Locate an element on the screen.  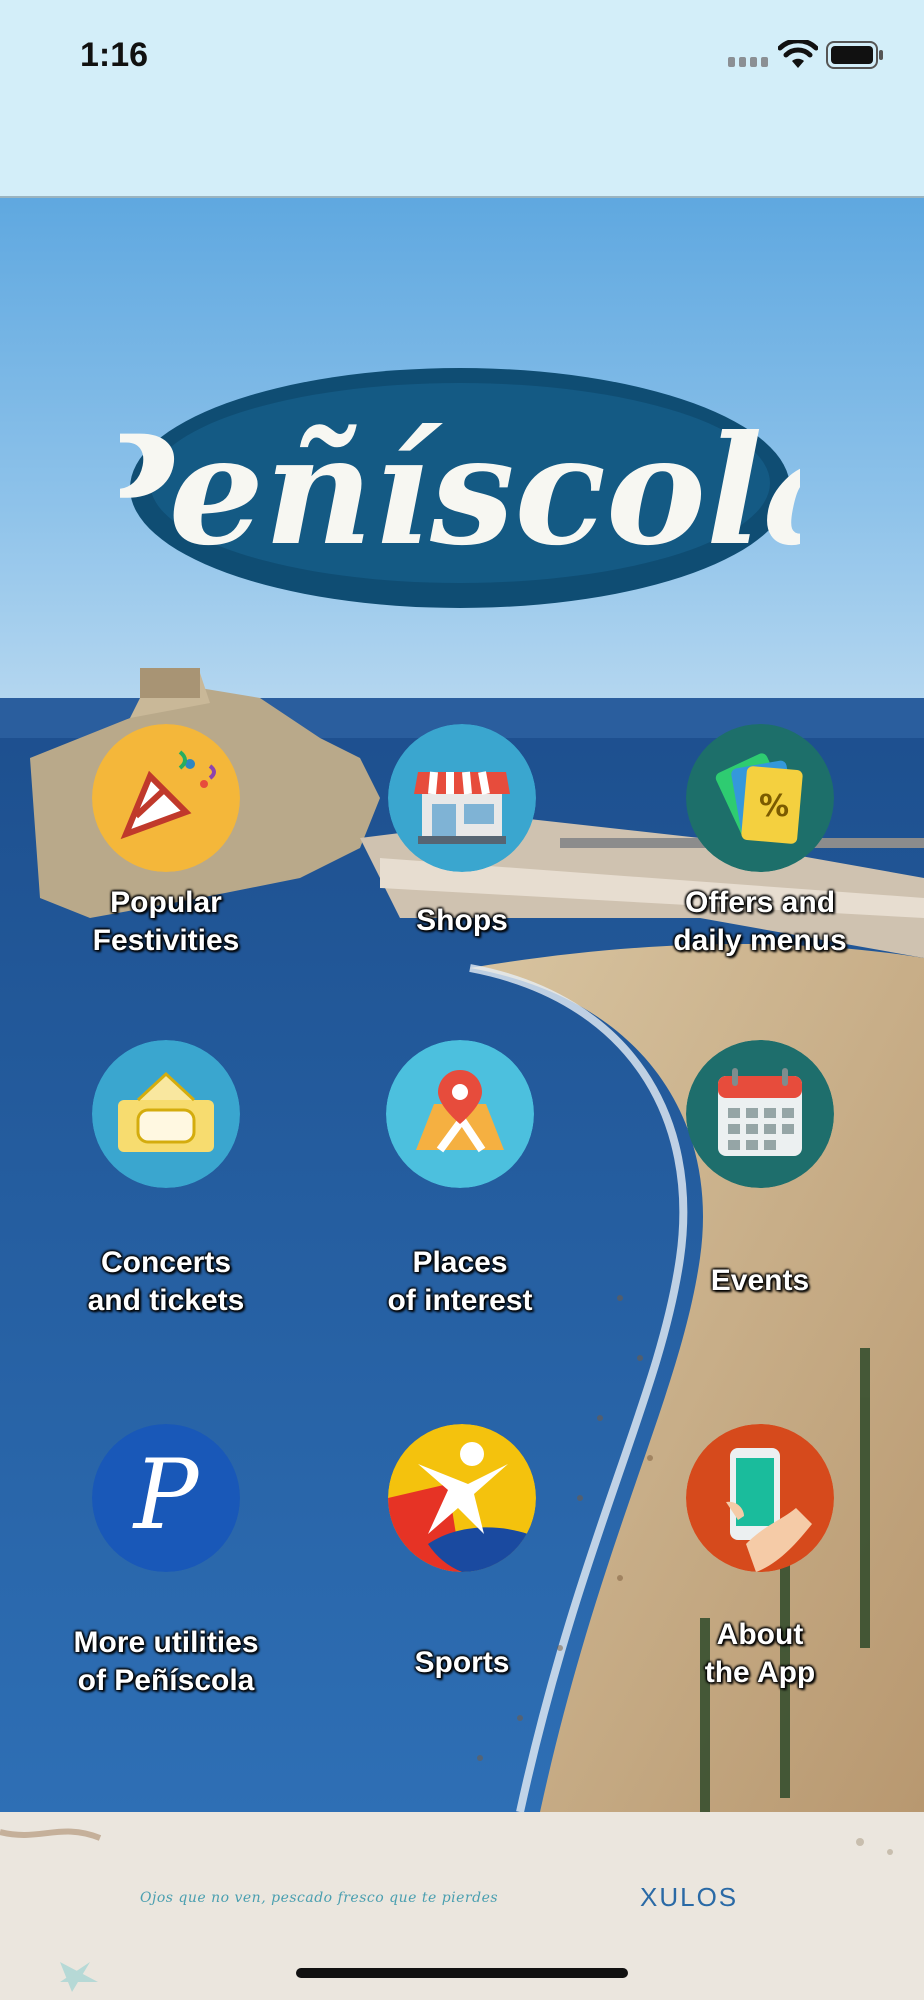
logo-text: Peñíscola is located at coordinates (460, 491).